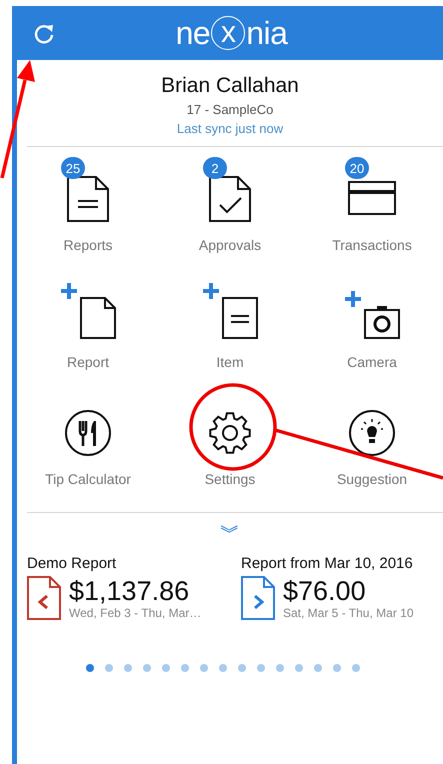 The width and height of the screenshot is (443, 764). I want to click on document-back-icon, so click(44, 598).